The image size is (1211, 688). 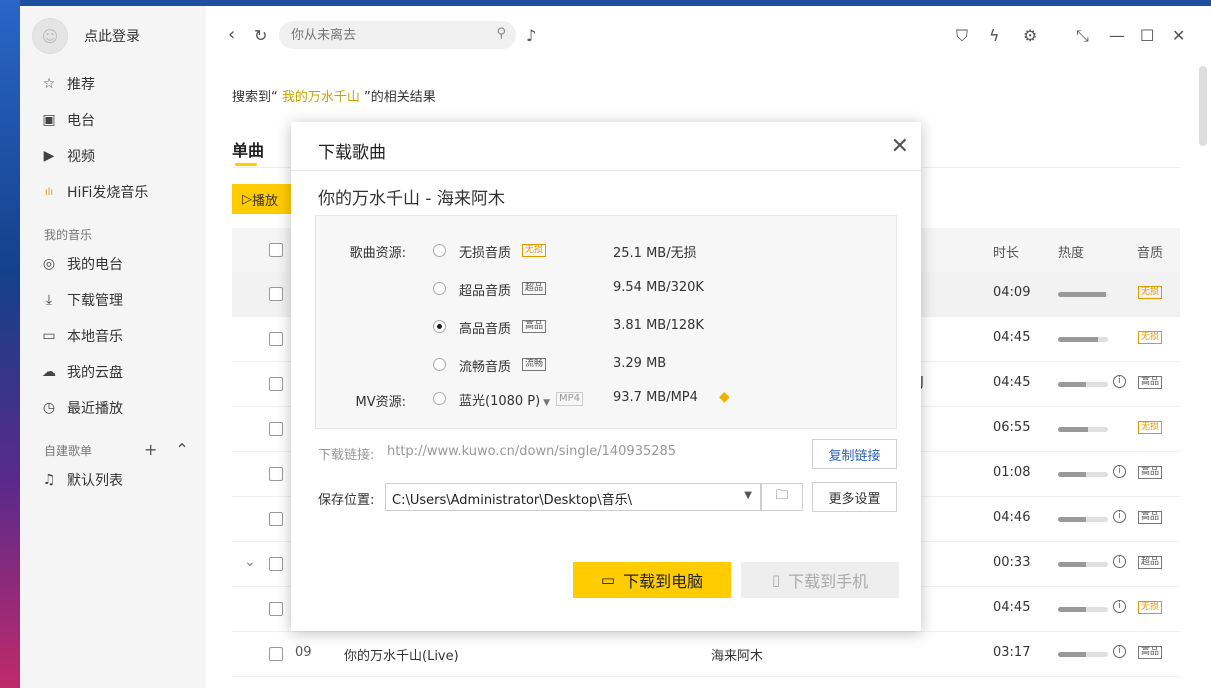 What do you see at coordinates (81, 408) in the screenshot?
I see `sidebar-item-my-4: ◷ 最近播放` at bounding box center [81, 408].